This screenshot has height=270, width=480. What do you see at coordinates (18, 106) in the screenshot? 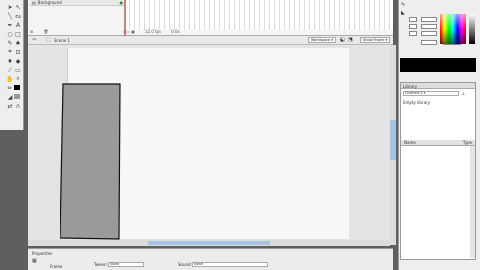
I see `snap-icon: ∩` at bounding box center [18, 106].